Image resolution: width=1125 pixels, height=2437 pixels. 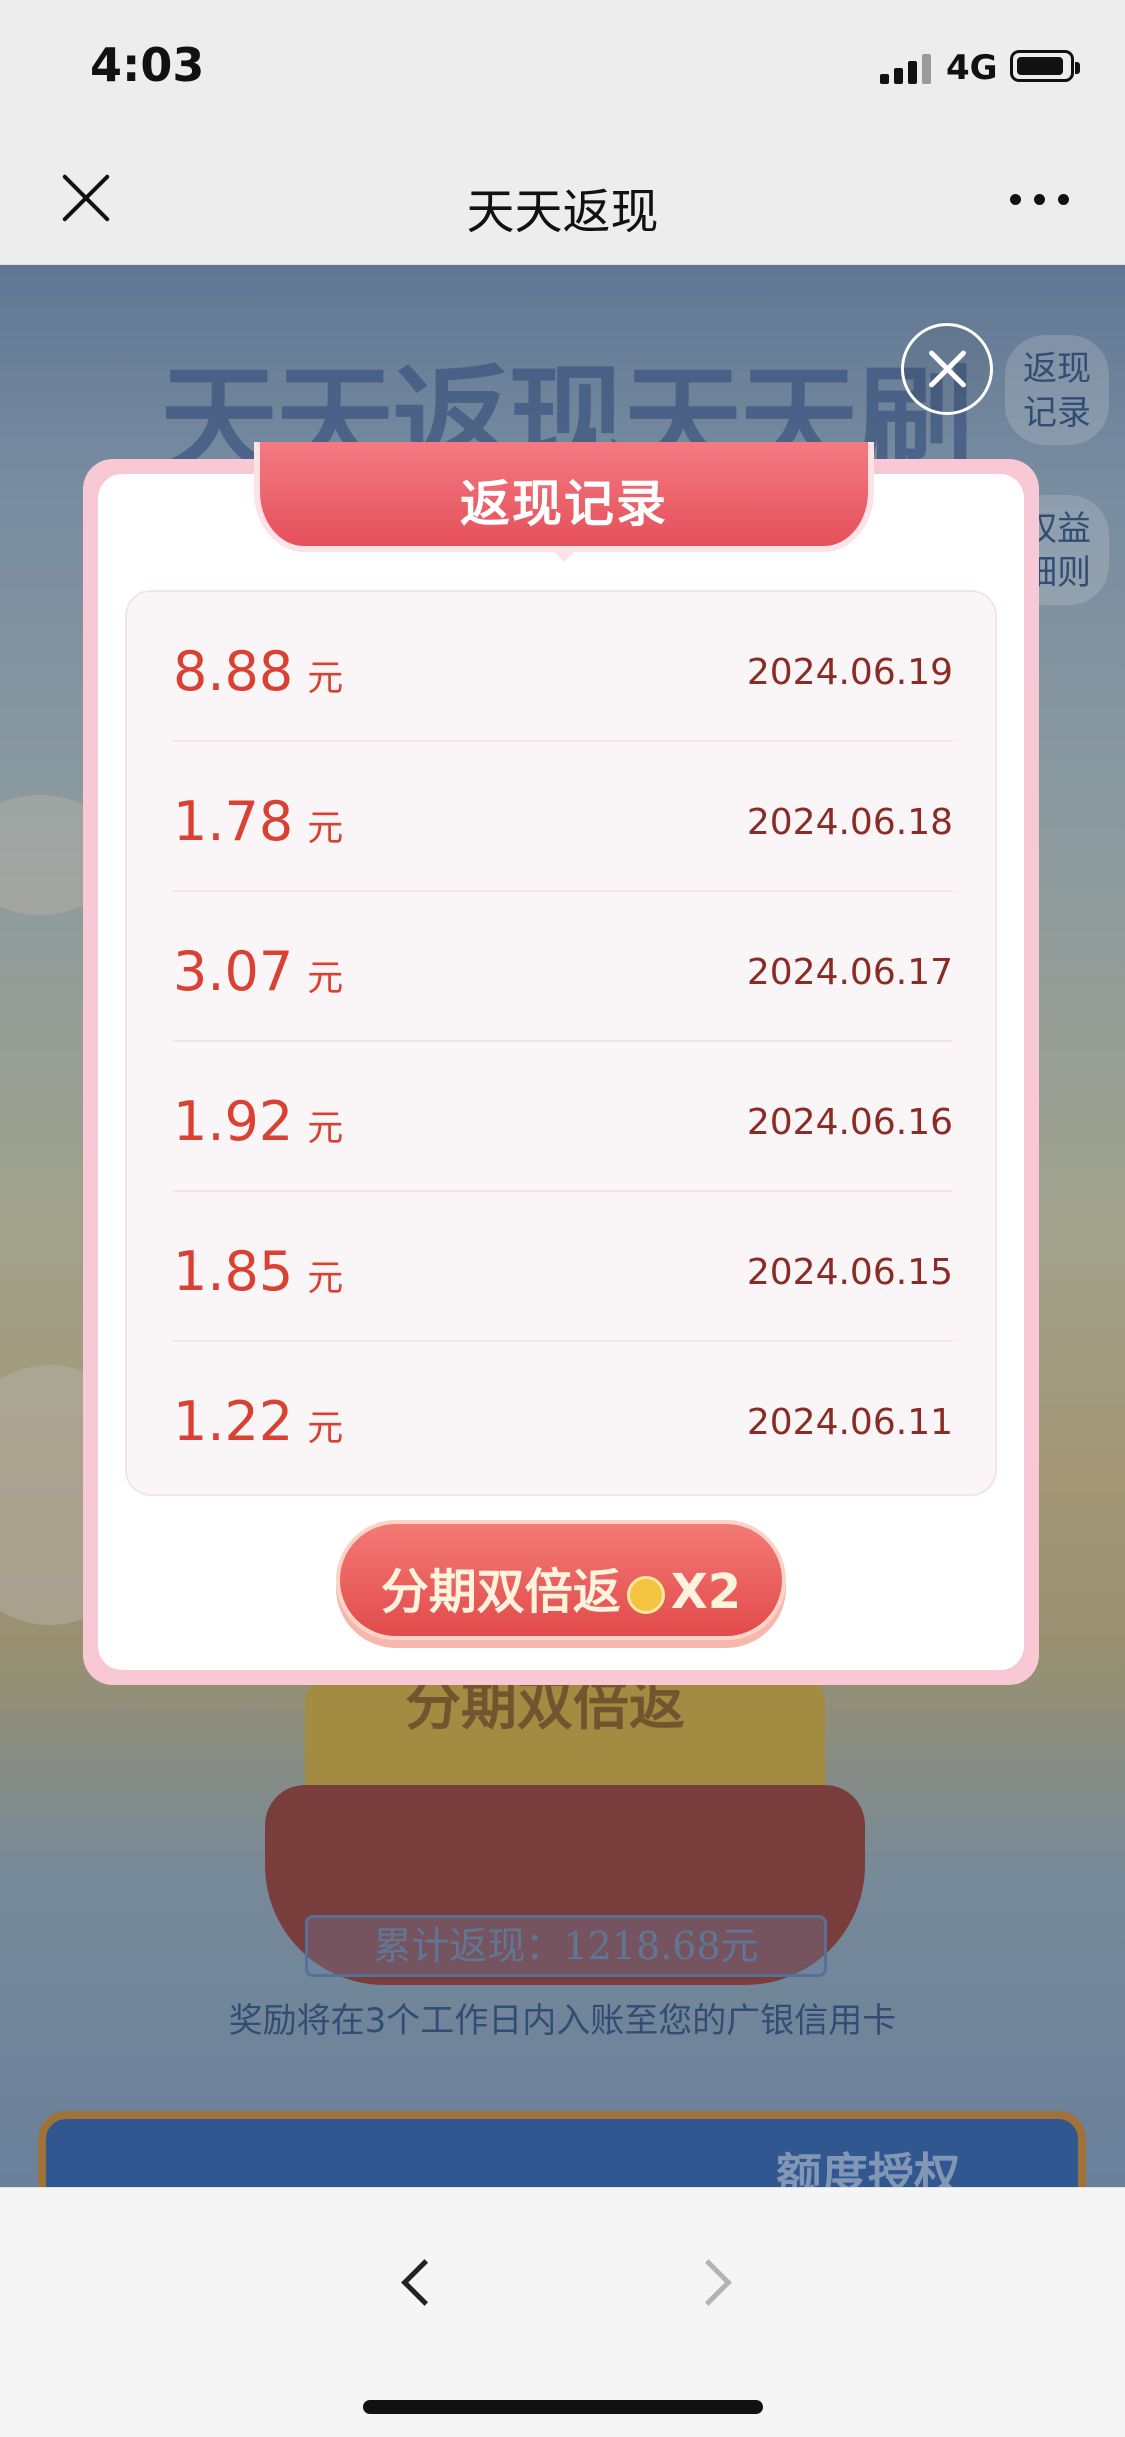 I want to click on home-indicator, so click(x=563, y=2407).